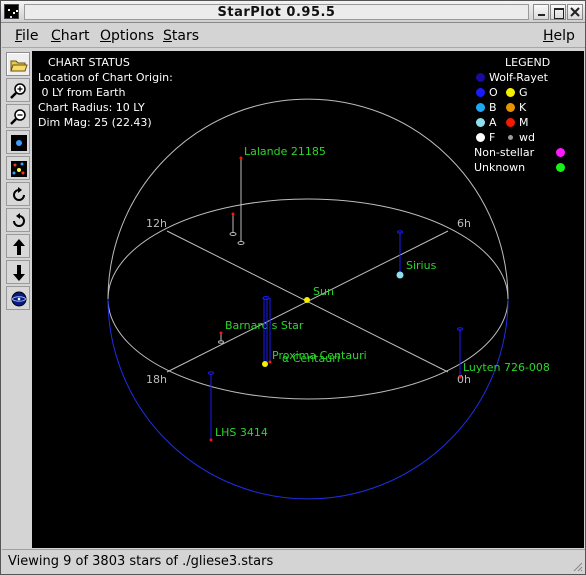  What do you see at coordinates (492, 137) in the screenshot?
I see `legend-label-f: F` at bounding box center [492, 137].